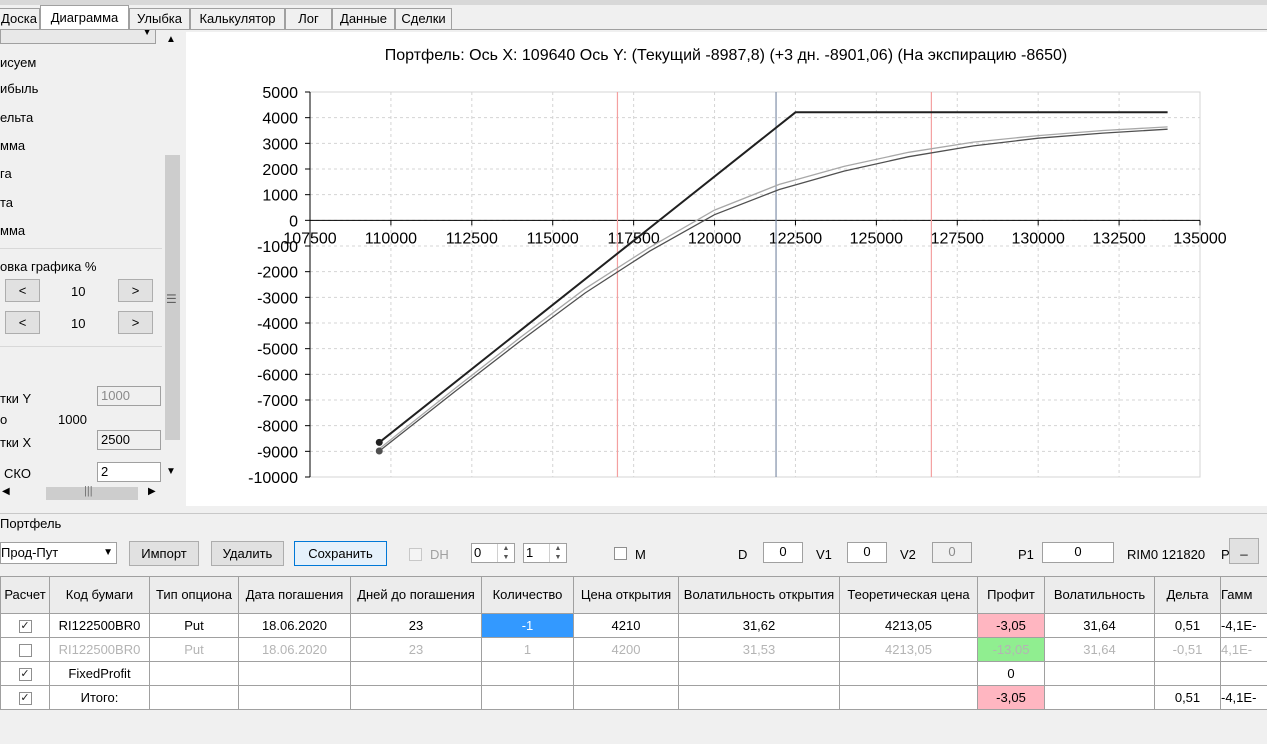 This screenshot has width=1267, height=744. I want to click on spinner-2-arrows: ▲ ▼, so click(557, 553).